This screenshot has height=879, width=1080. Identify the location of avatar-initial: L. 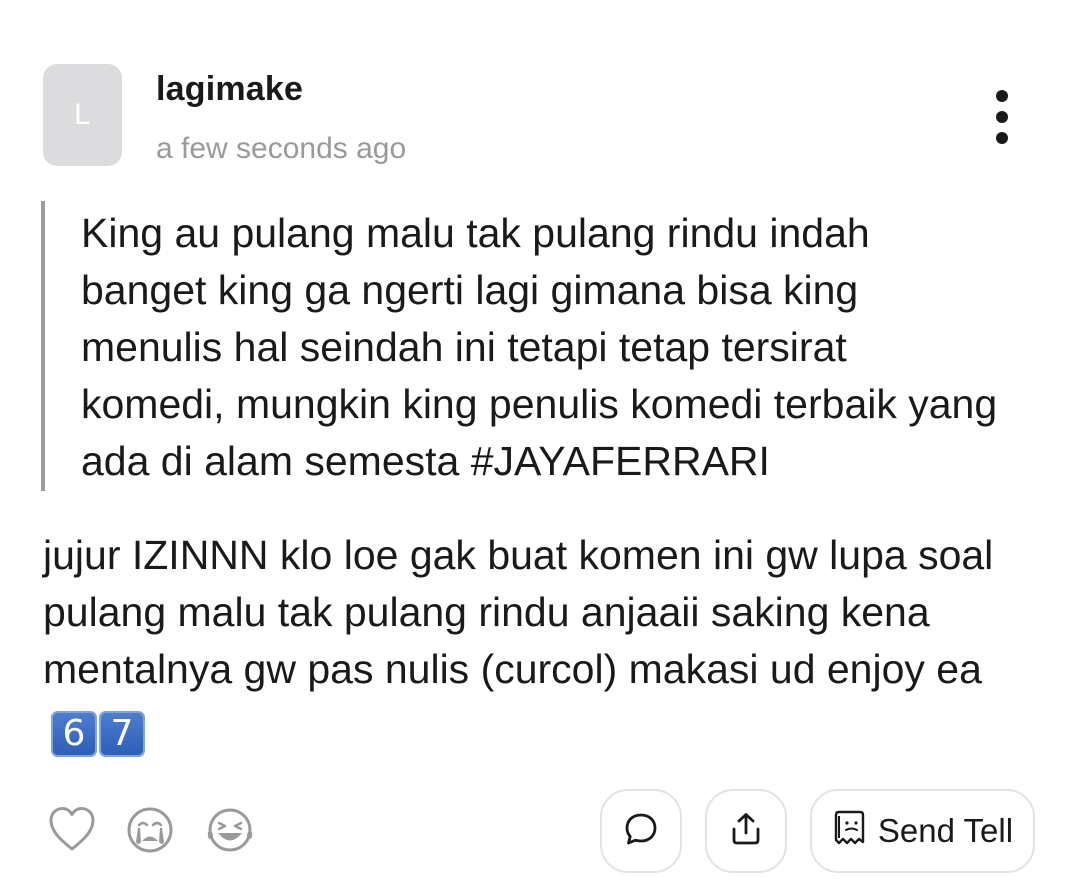
(82, 114).